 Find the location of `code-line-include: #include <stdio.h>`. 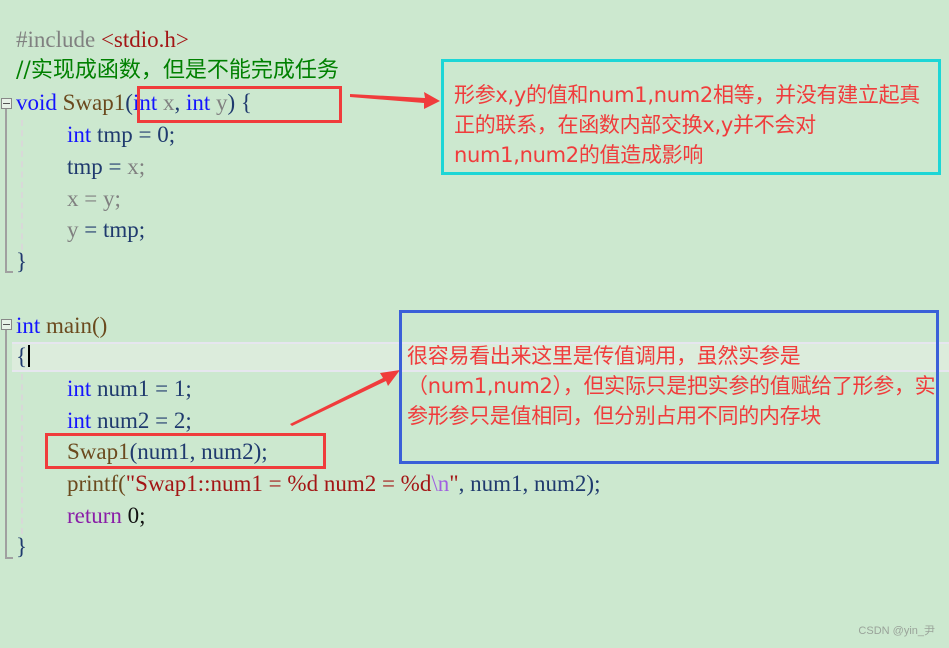

code-line-include: #include <stdio.h> is located at coordinates (102, 39).